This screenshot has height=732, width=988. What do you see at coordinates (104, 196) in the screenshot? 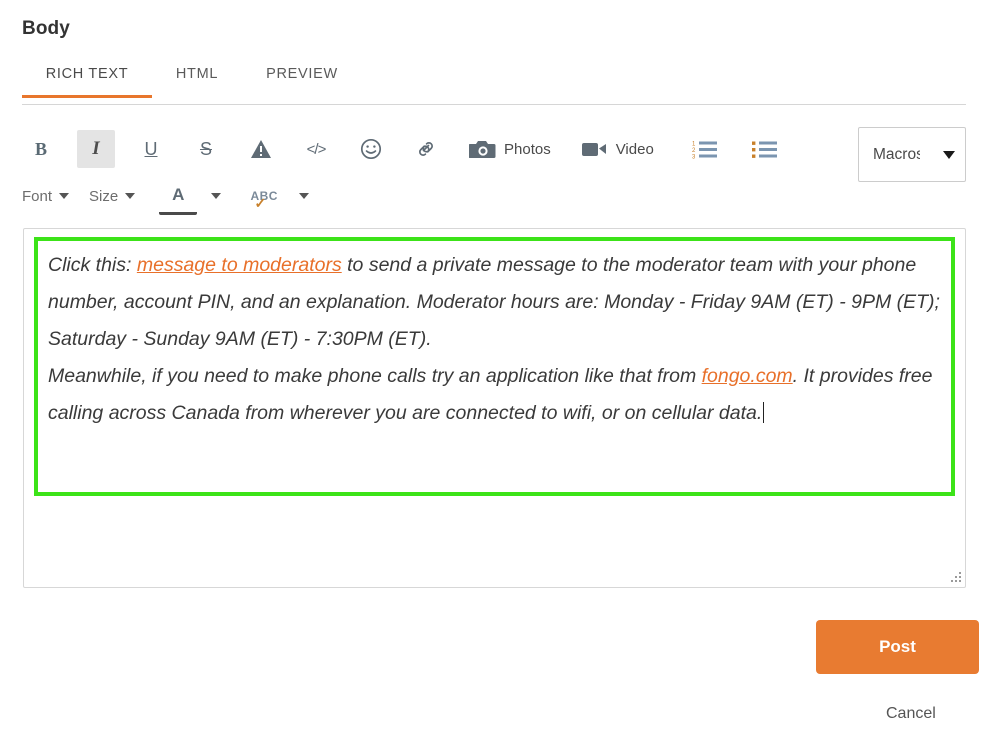
I see `font-size-label: Size` at bounding box center [104, 196].